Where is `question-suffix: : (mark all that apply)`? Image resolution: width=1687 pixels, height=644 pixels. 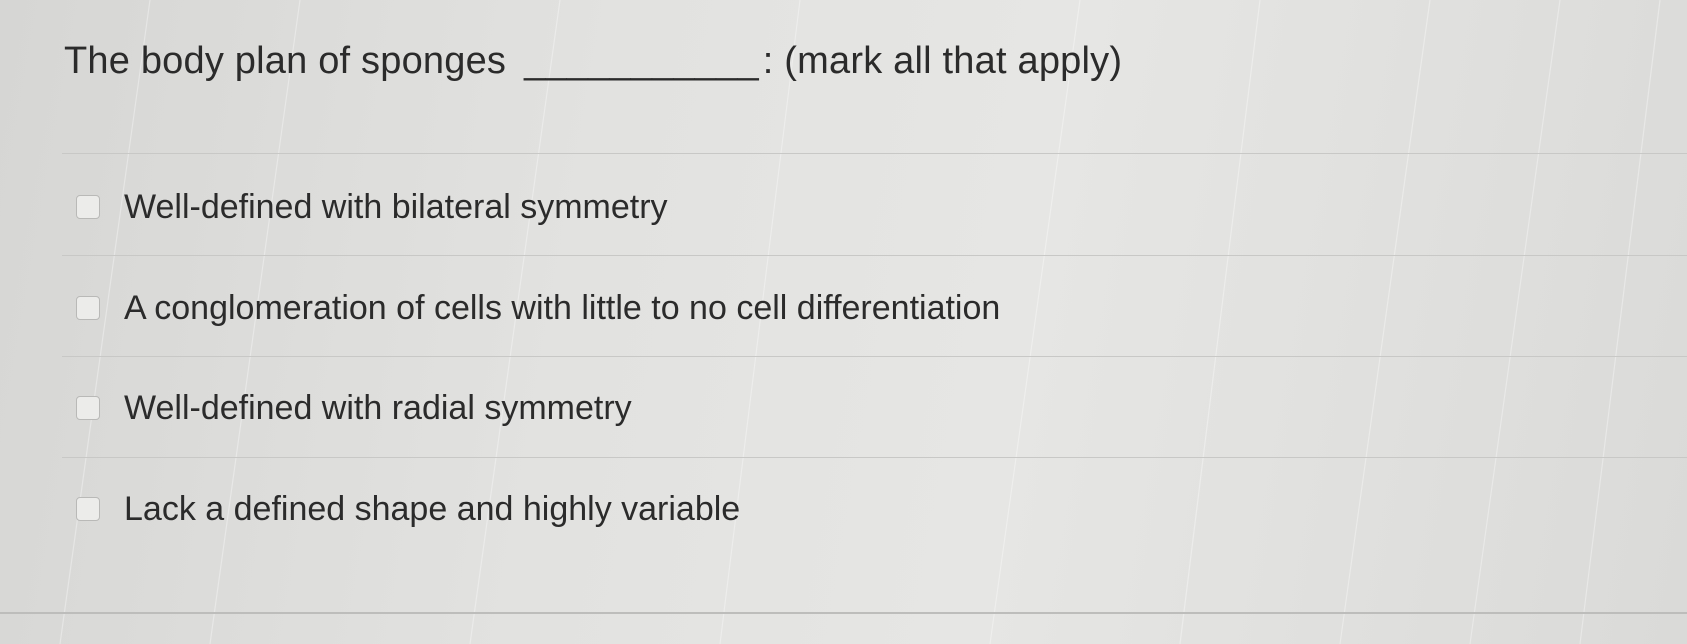 question-suffix: : (mark all that apply) is located at coordinates (942, 61).